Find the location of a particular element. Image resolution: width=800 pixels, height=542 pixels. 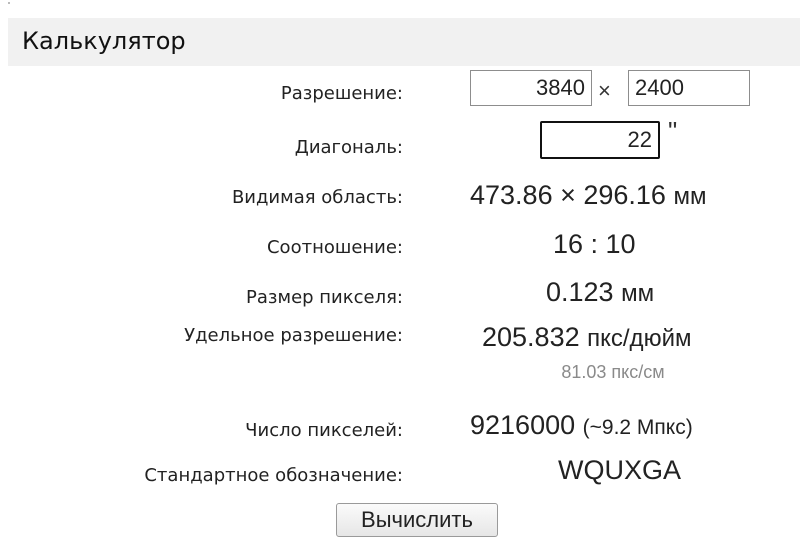

diagonal-label: Диагональ: is located at coordinates (348, 147).